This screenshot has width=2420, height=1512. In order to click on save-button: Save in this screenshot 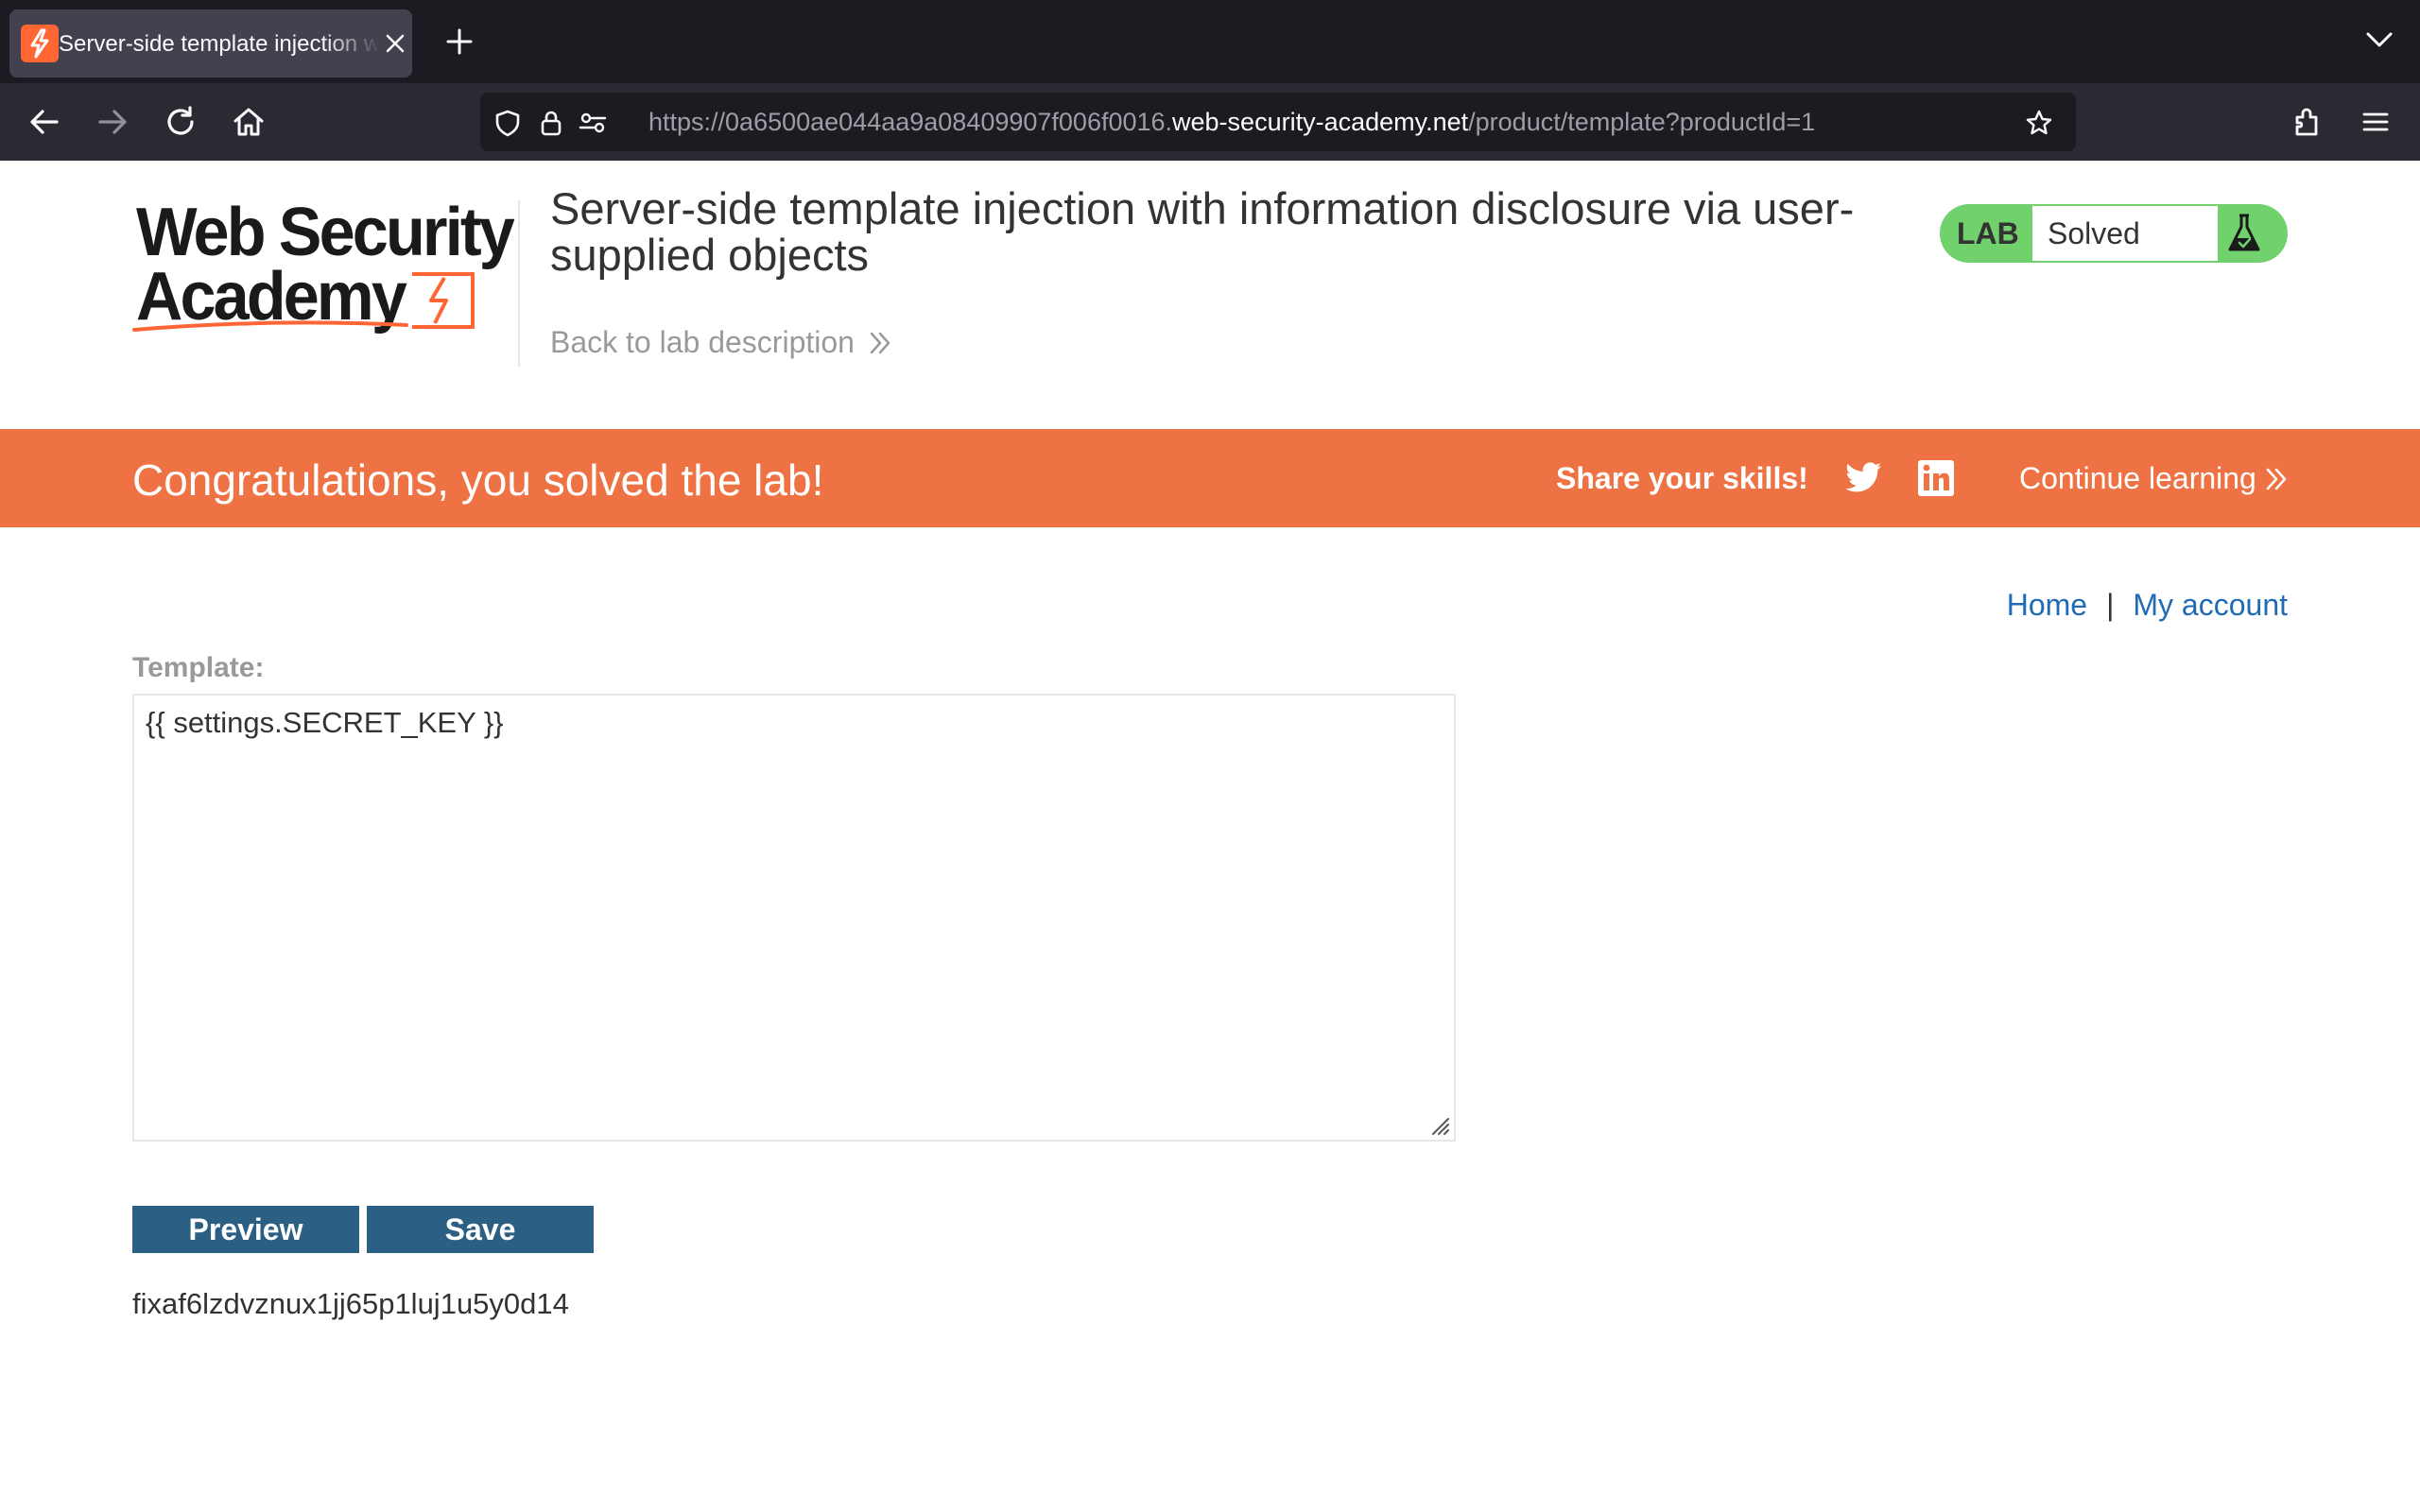, I will do `click(480, 1229)`.